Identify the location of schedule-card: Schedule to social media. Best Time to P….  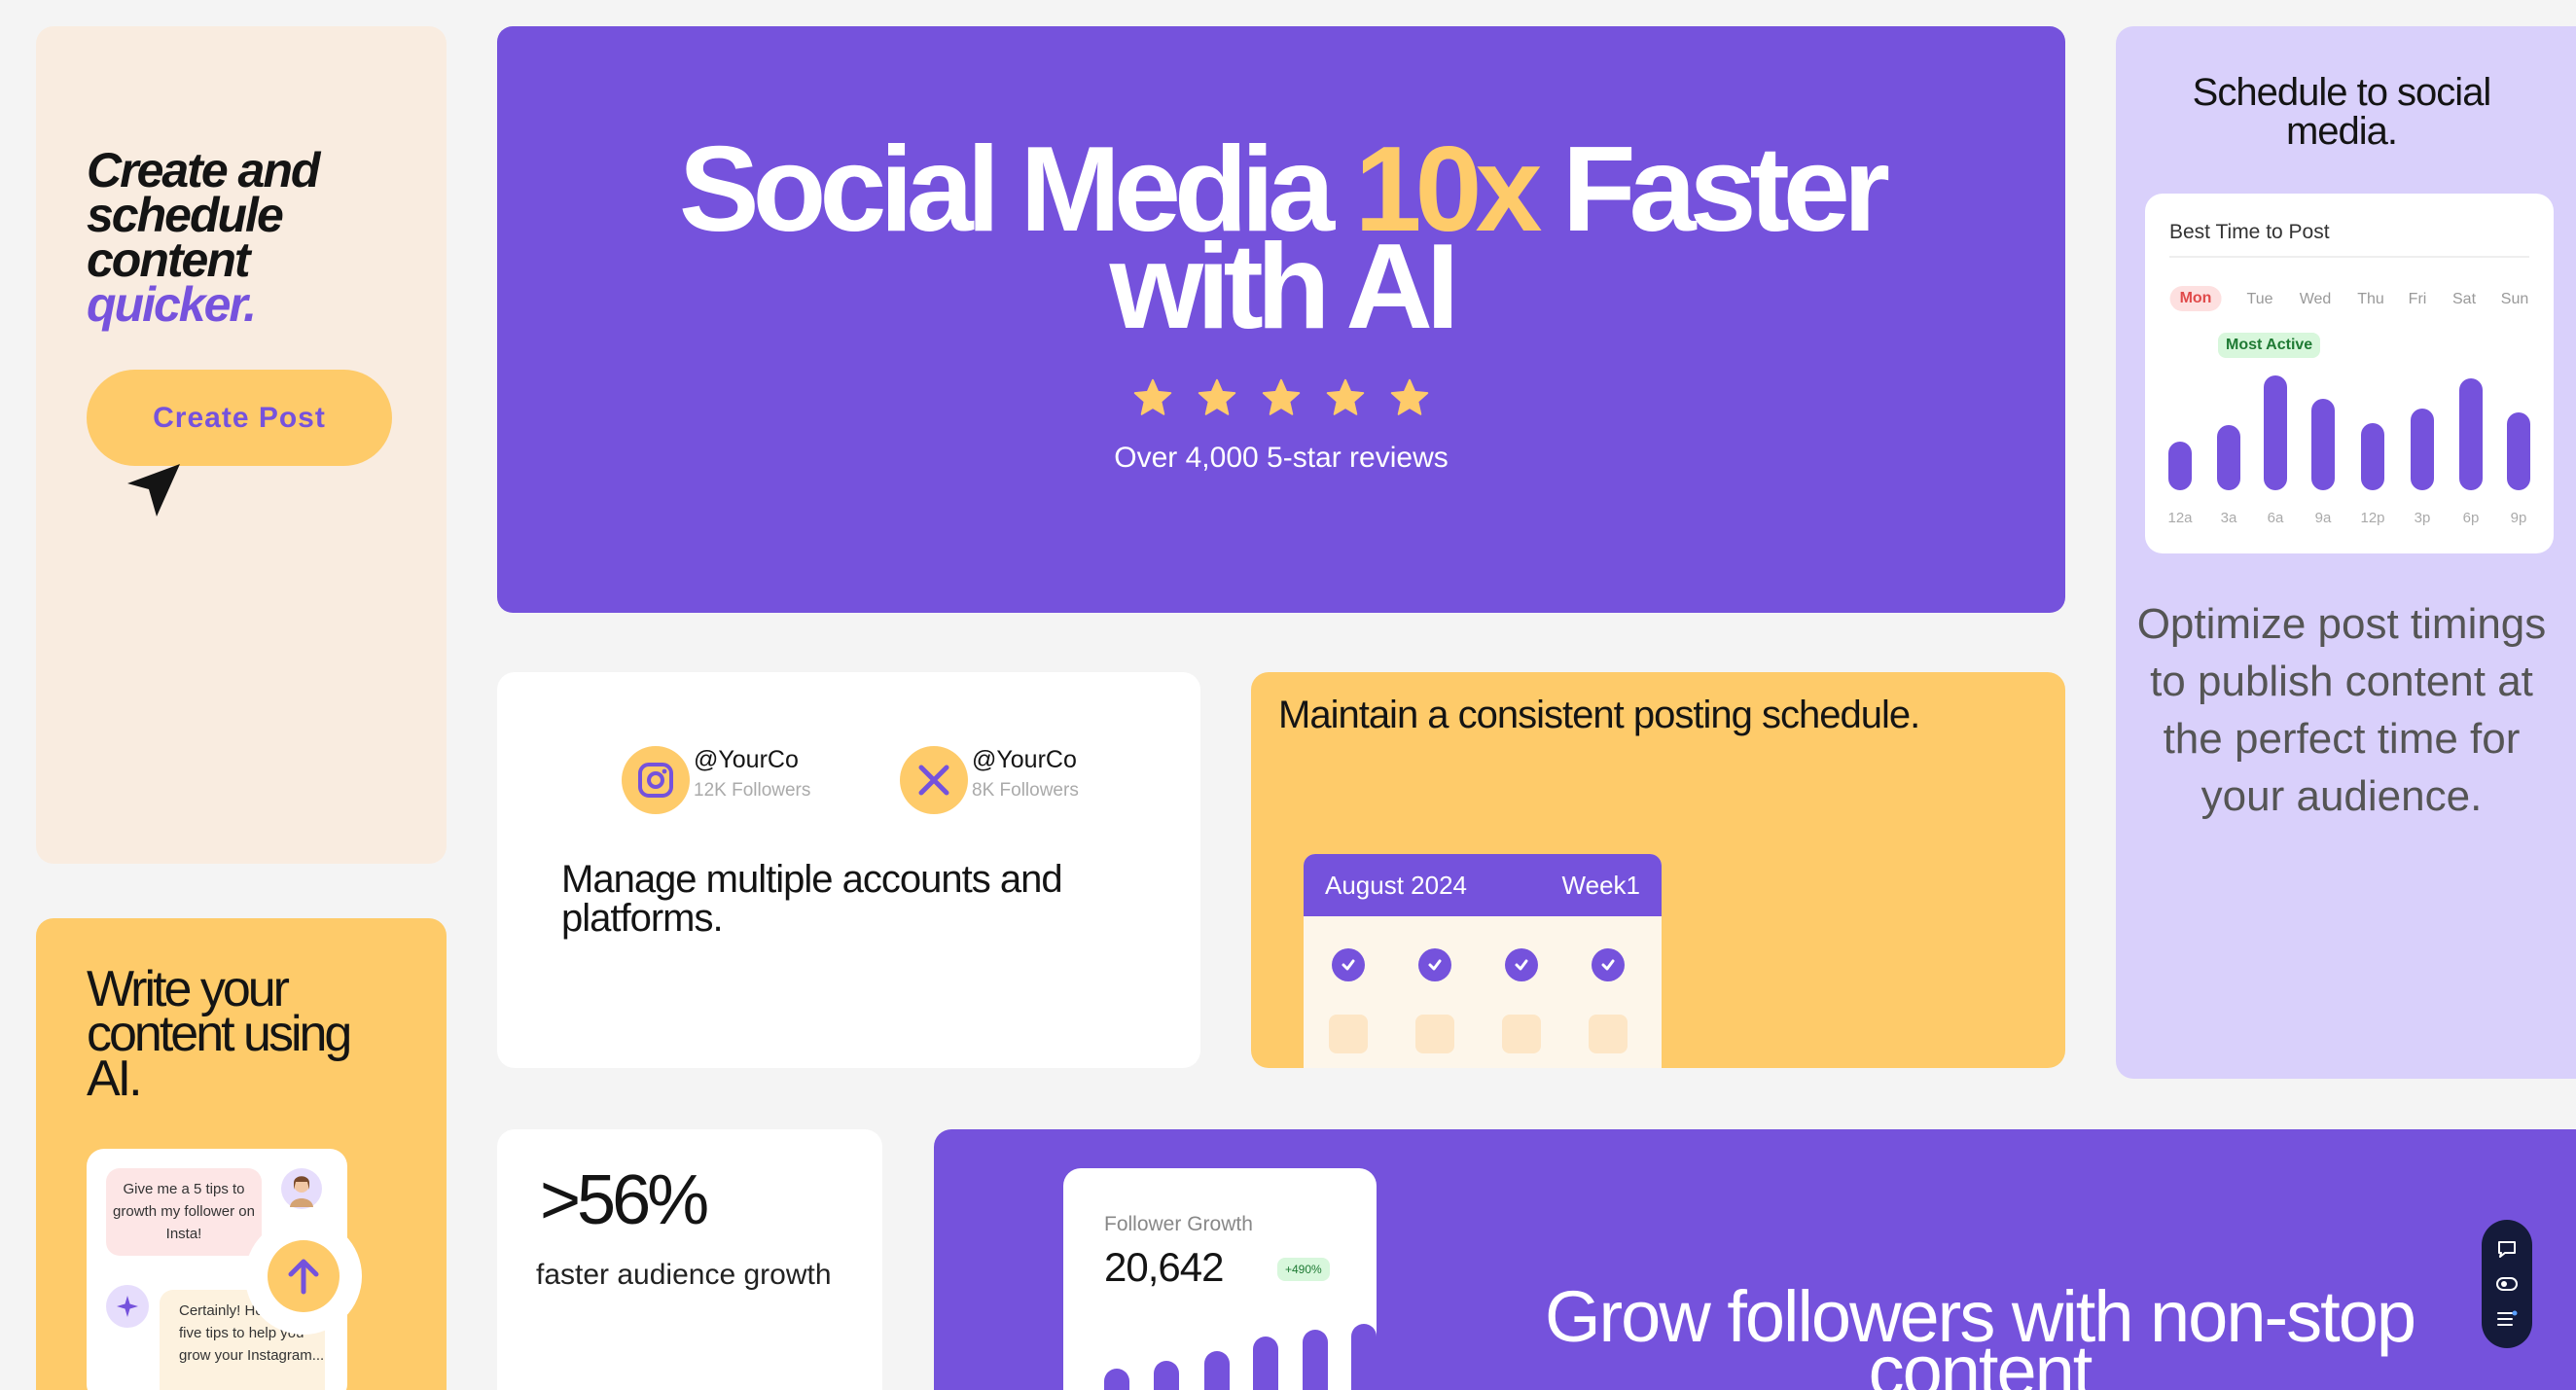
(2346, 552).